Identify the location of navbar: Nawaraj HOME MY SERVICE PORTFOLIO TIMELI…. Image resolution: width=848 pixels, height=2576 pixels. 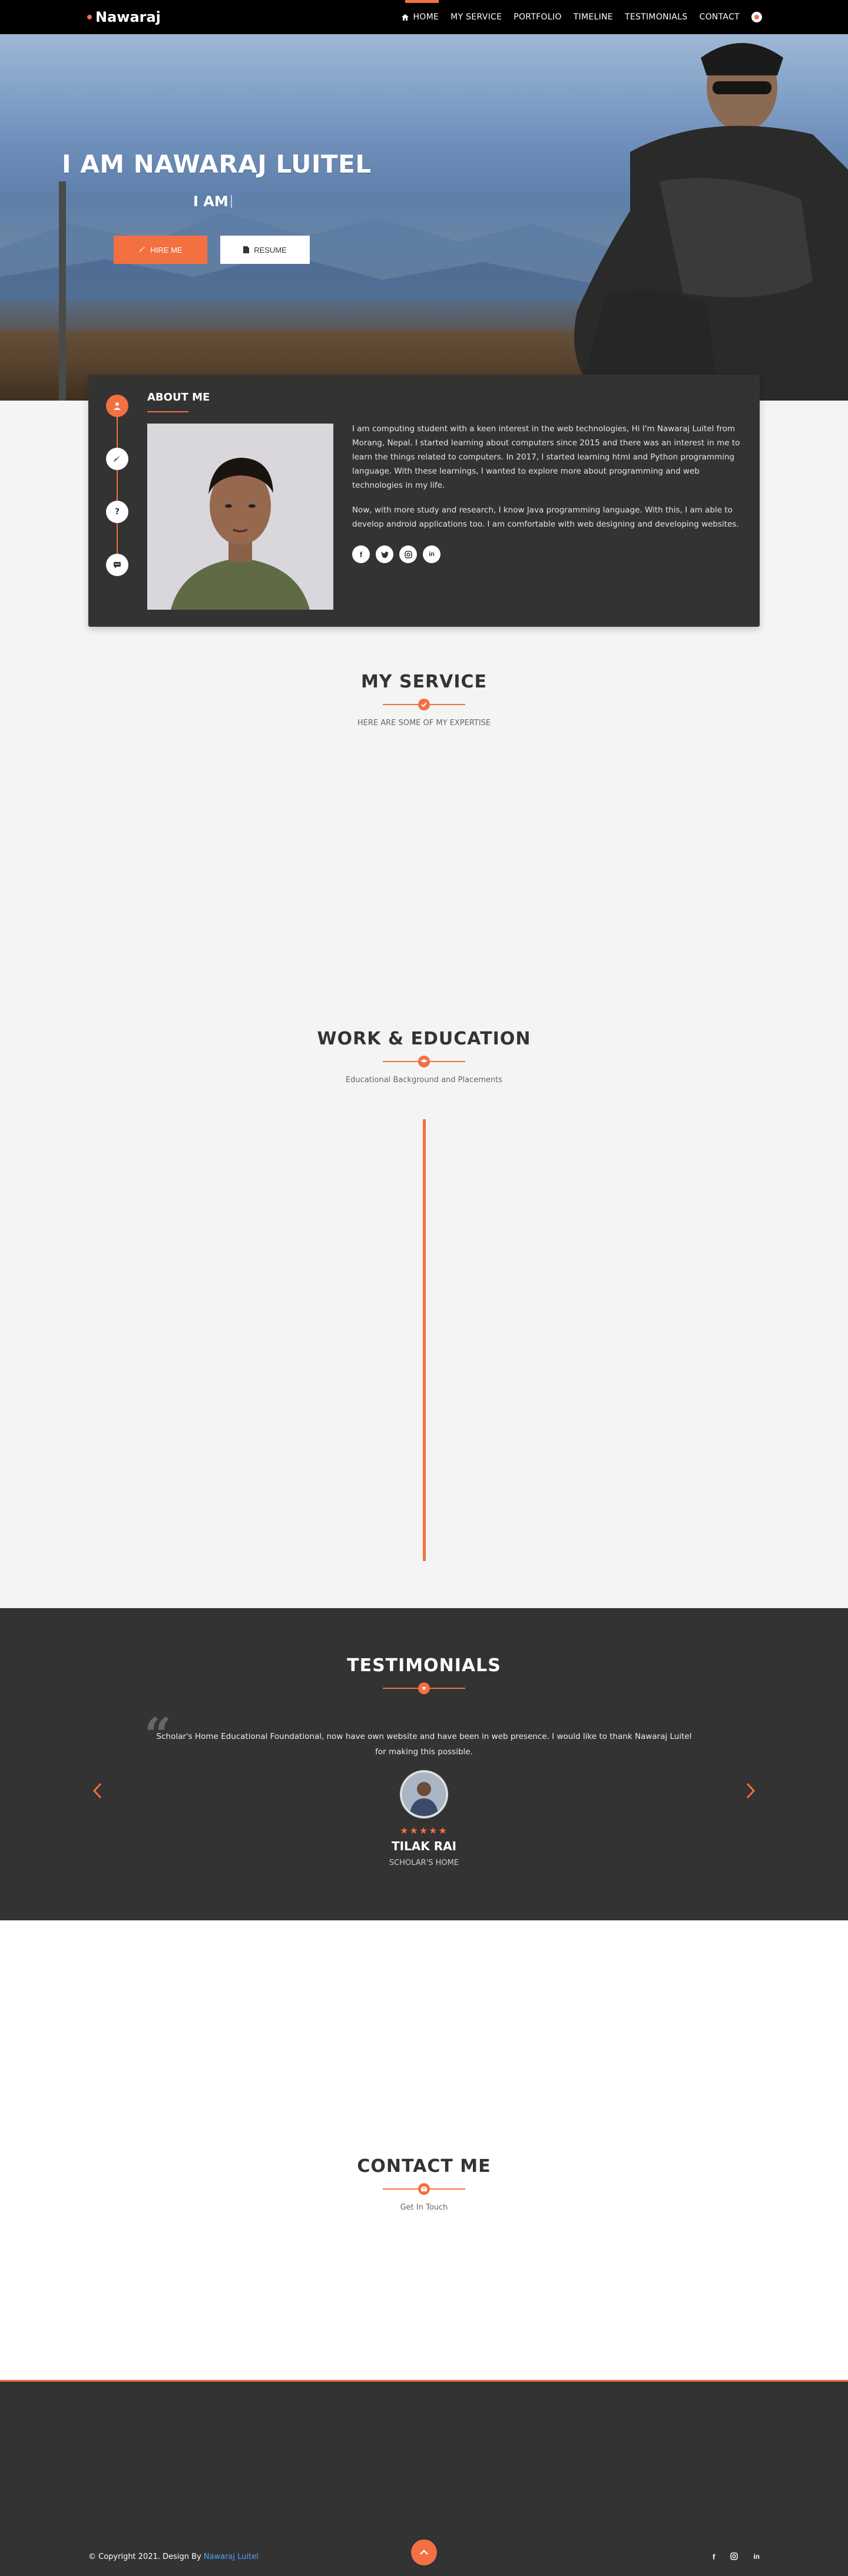
(424, 17).